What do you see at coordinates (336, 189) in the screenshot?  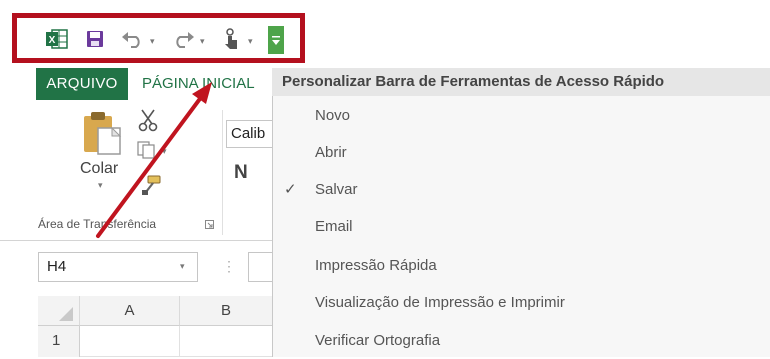 I see `menu-item-label: Salvar` at bounding box center [336, 189].